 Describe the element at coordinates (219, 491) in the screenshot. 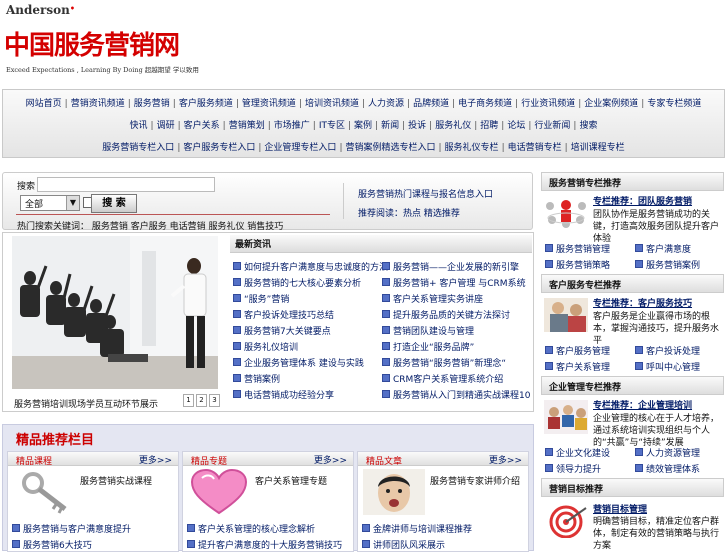

I see `heart-icon` at that location.